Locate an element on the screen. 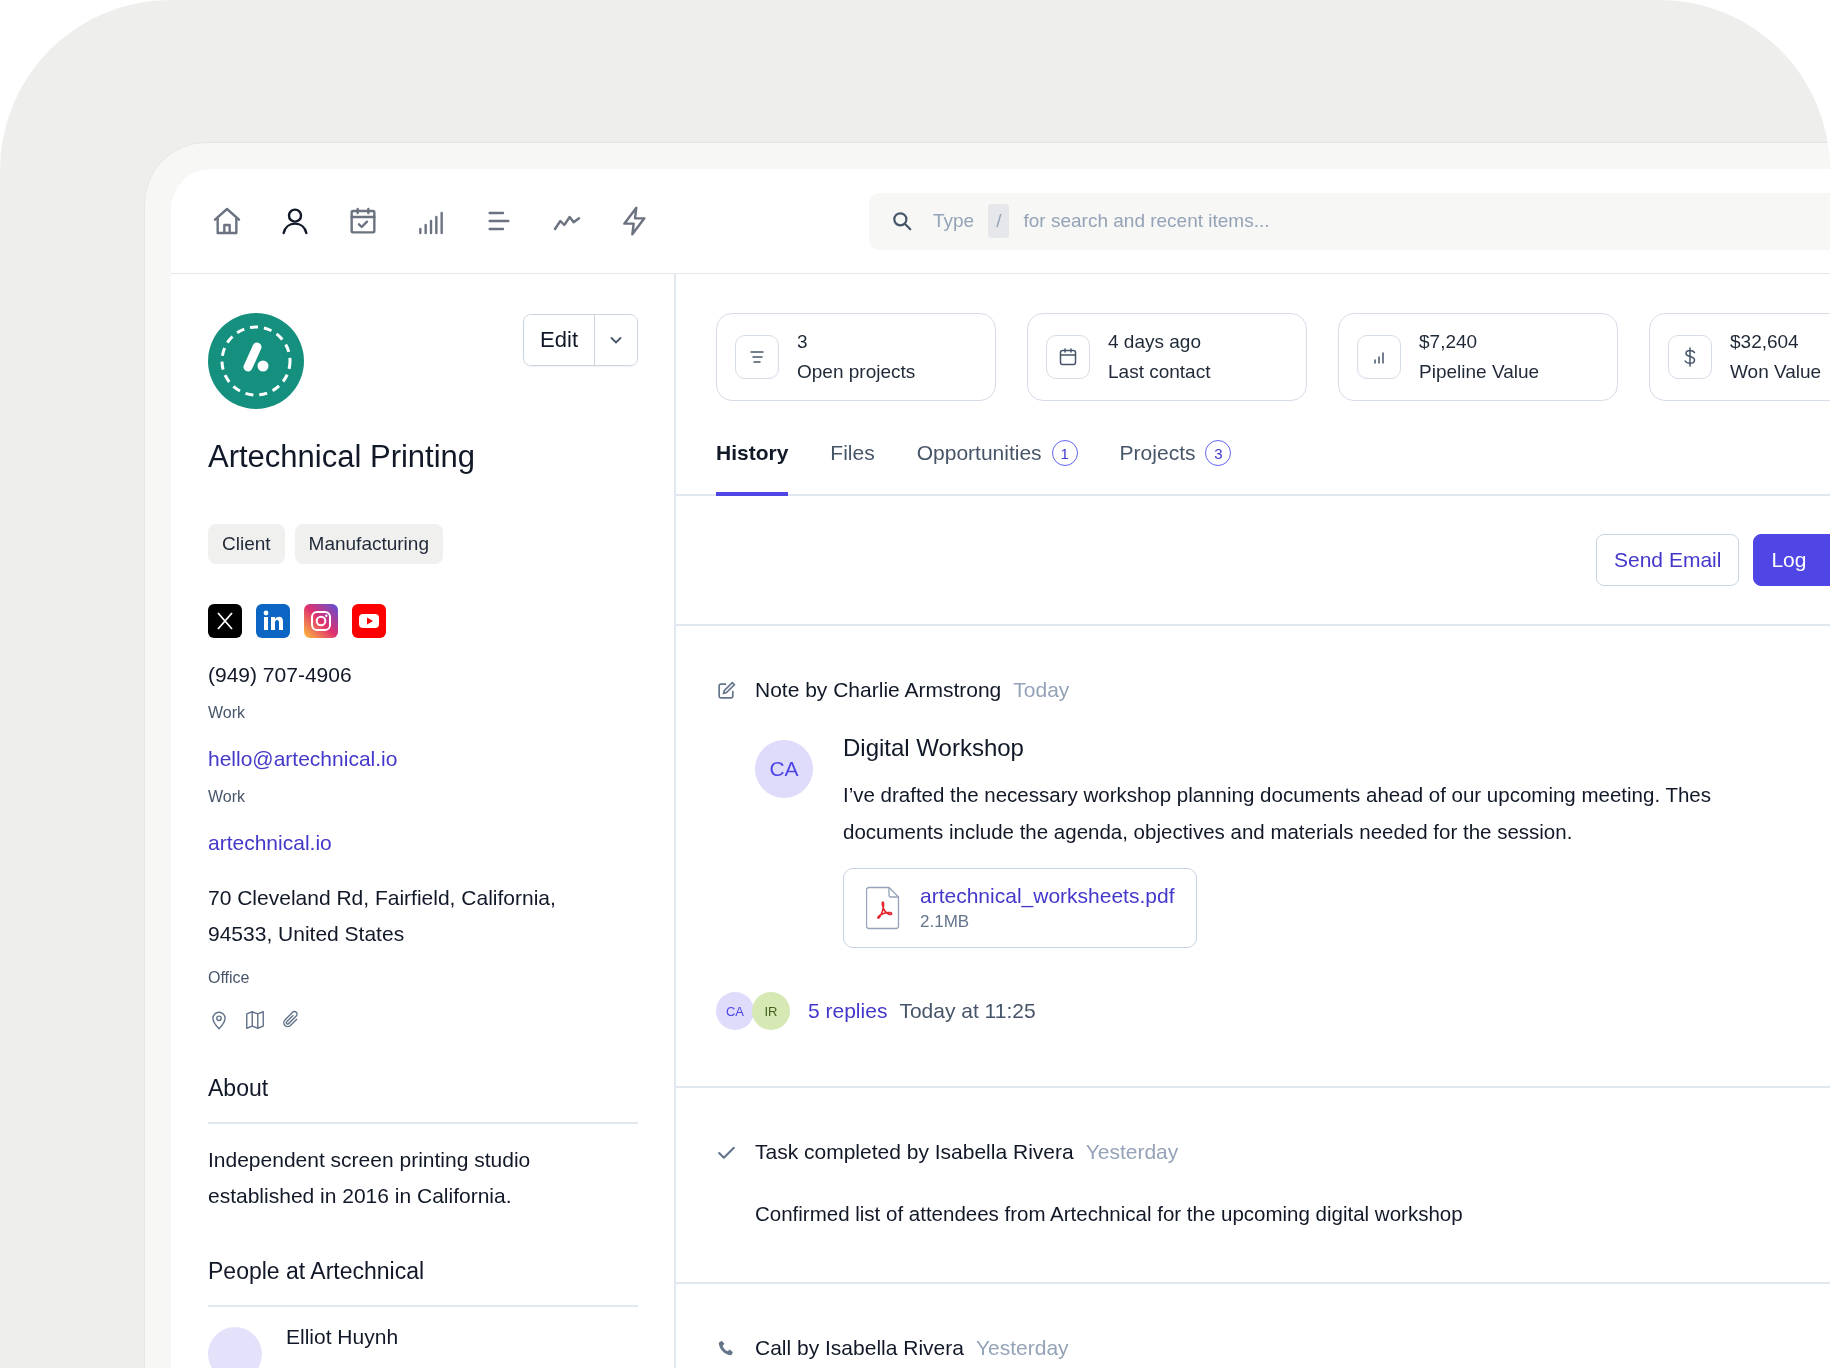 The height and width of the screenshot is (1368, 1830). activity-title: Note by Charlie Armstrong is located at coordinates (878, 690).